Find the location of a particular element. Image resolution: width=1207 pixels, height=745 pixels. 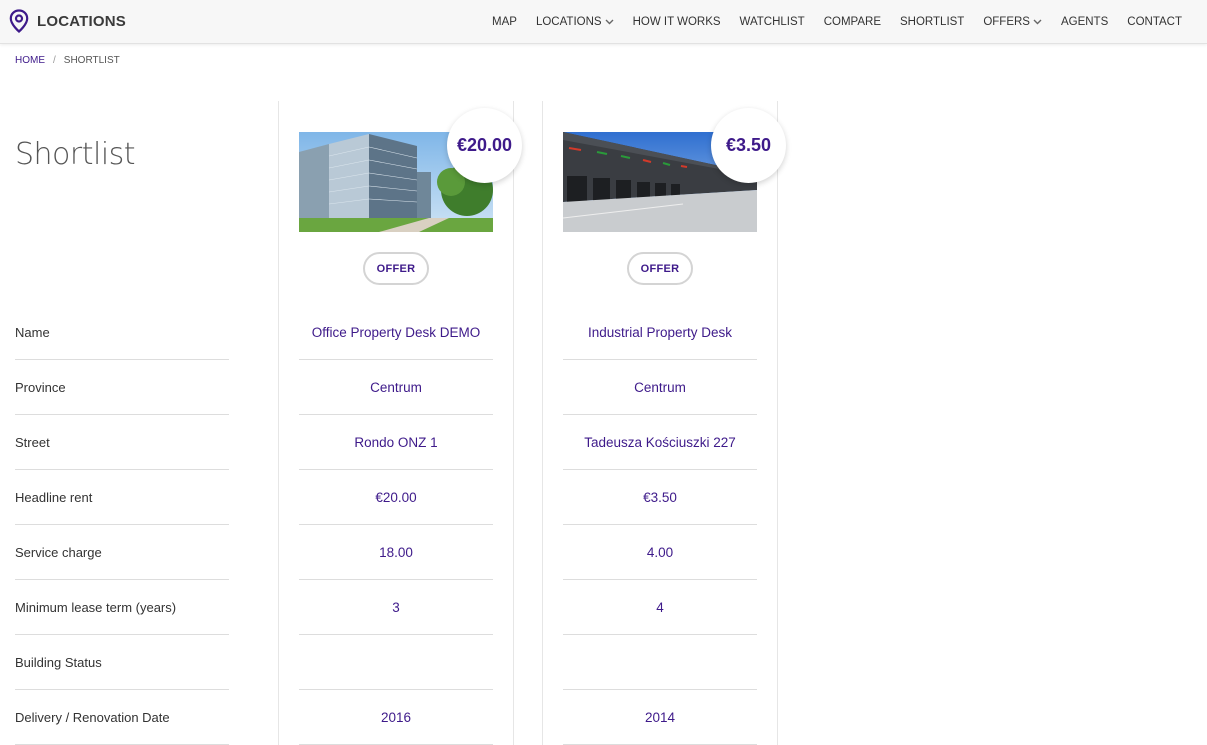

nav-item-compare: COMPARE is located at coordinates (852, 22).